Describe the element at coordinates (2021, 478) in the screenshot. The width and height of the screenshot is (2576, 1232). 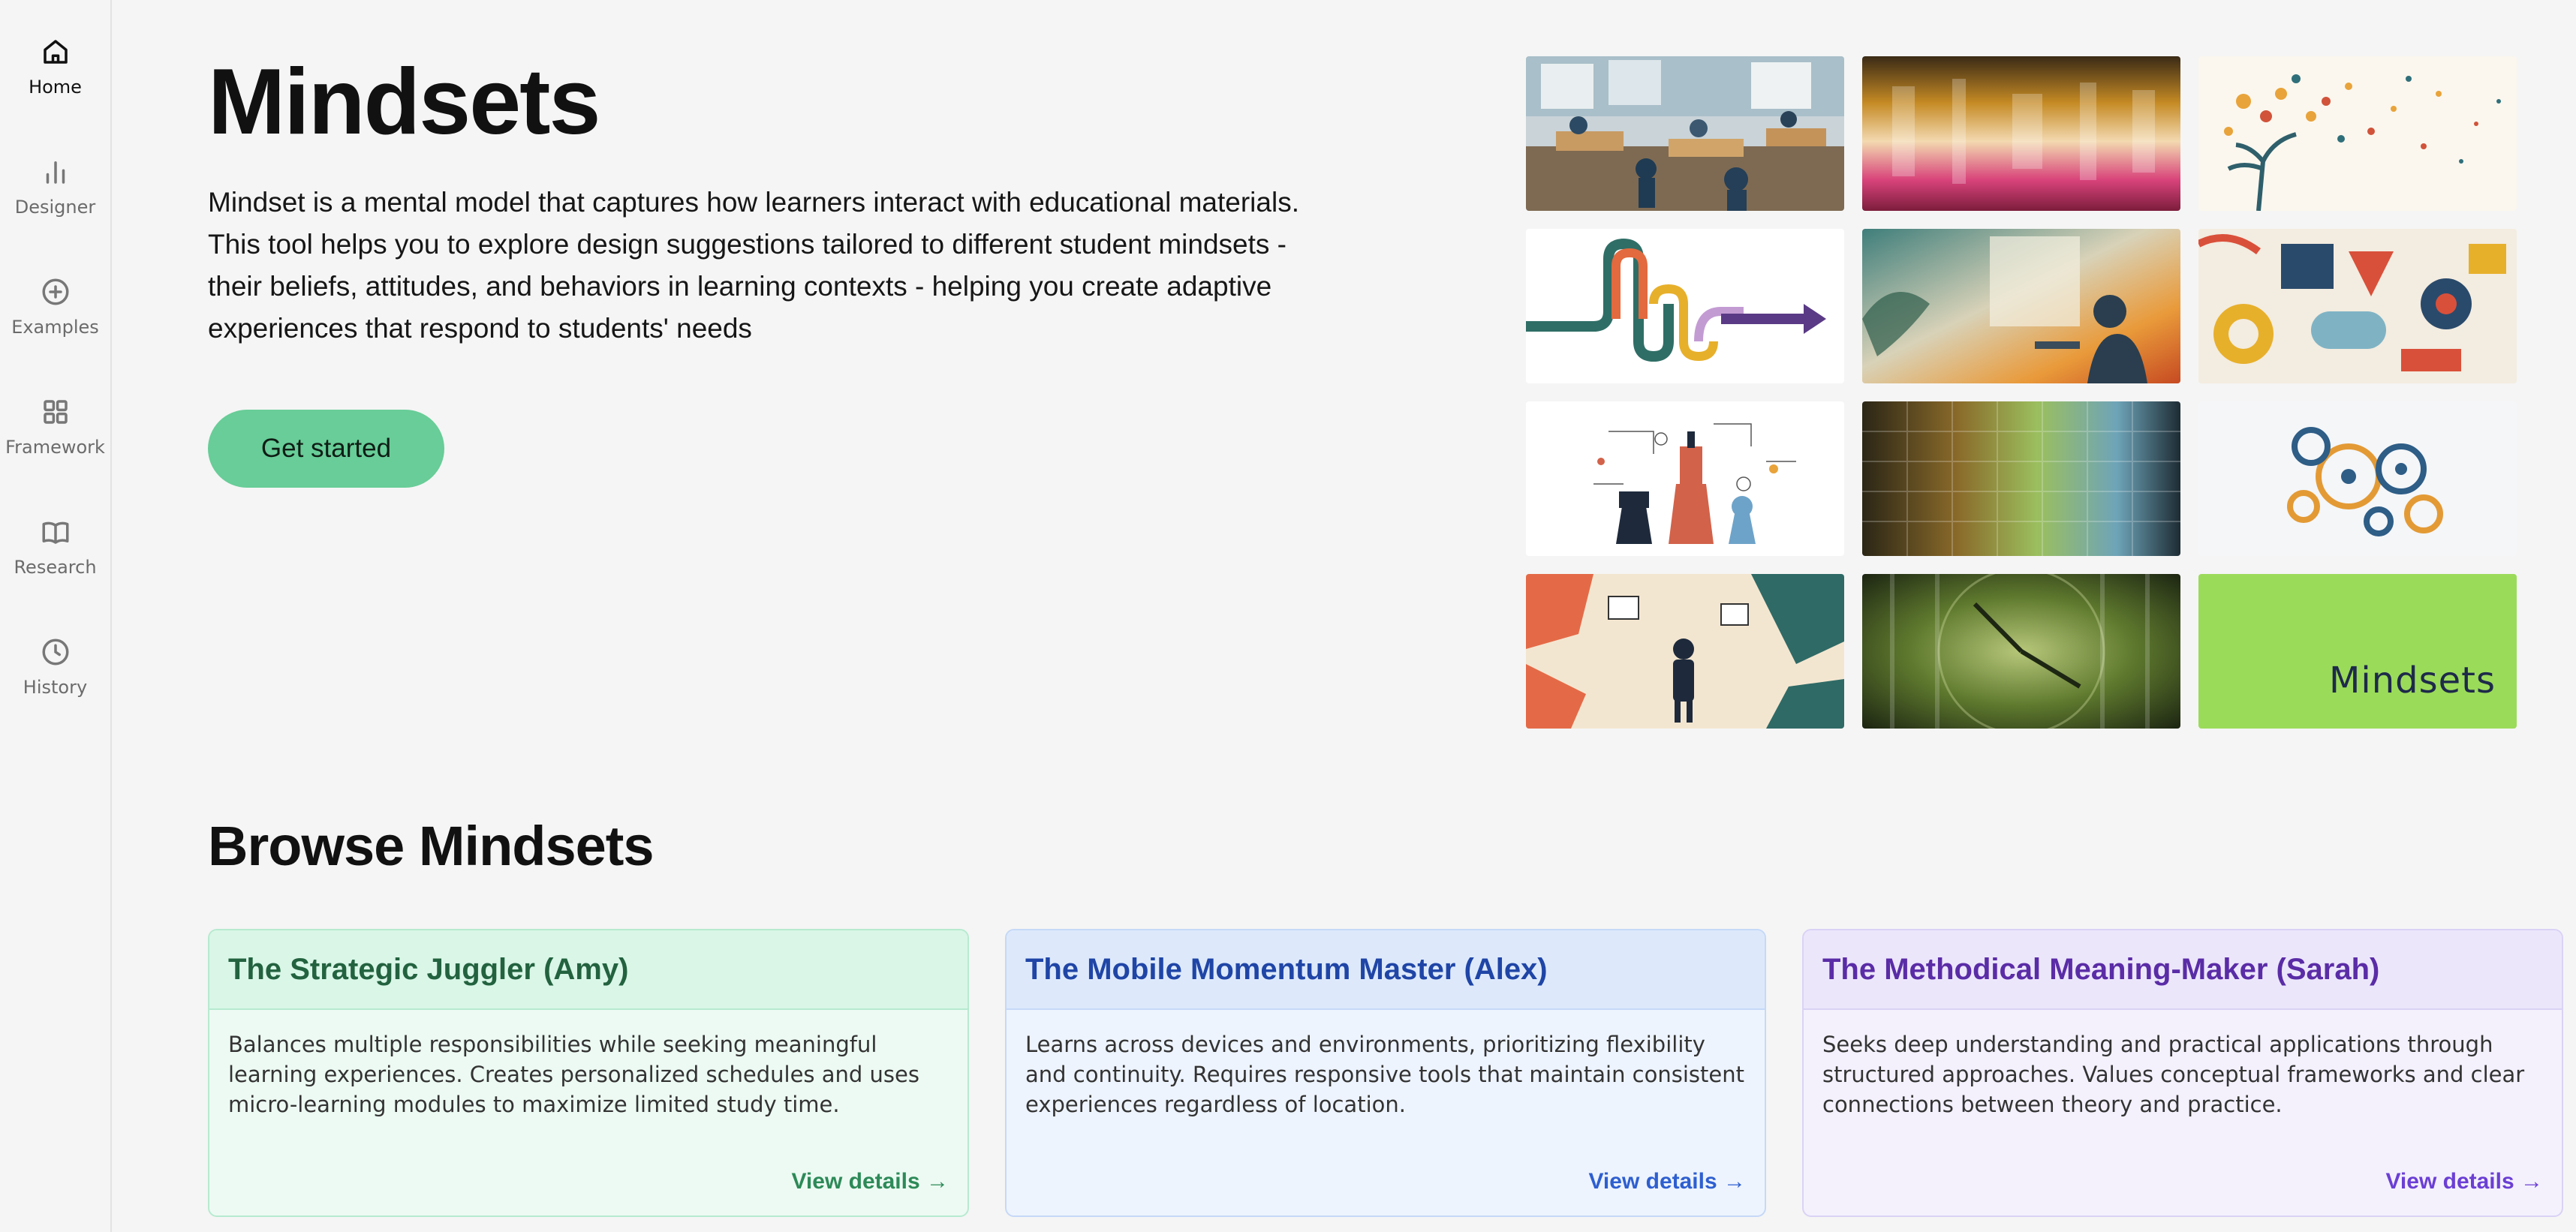
I see `abstract-green-grid-image` at that location.